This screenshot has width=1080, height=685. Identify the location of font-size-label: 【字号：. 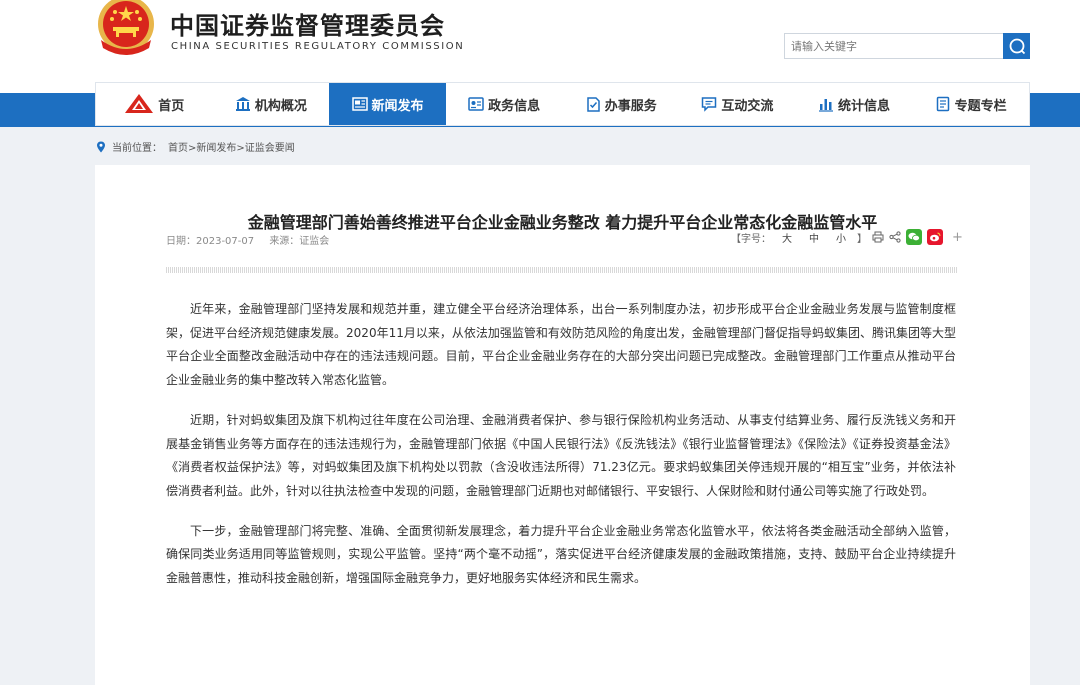
(751, 239).